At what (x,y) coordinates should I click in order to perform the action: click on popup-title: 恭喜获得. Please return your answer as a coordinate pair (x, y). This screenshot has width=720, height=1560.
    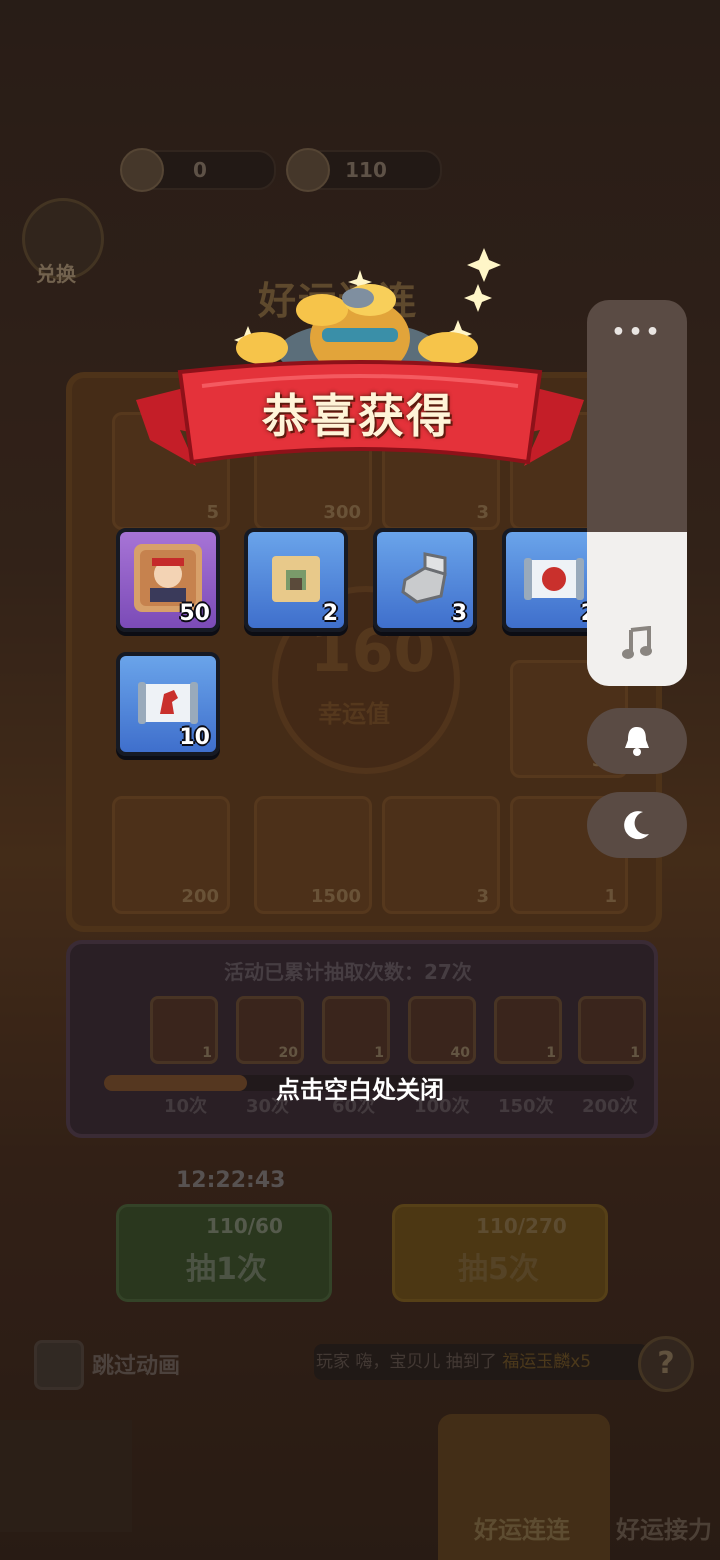
    Looking at the image, I should click on (358, 416).